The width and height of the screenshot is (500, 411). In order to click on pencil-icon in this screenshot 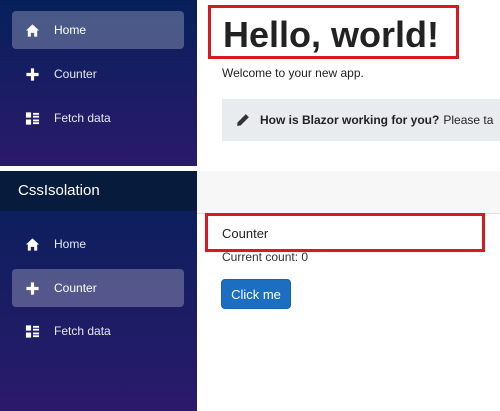, I will do `click(243, 120)`.